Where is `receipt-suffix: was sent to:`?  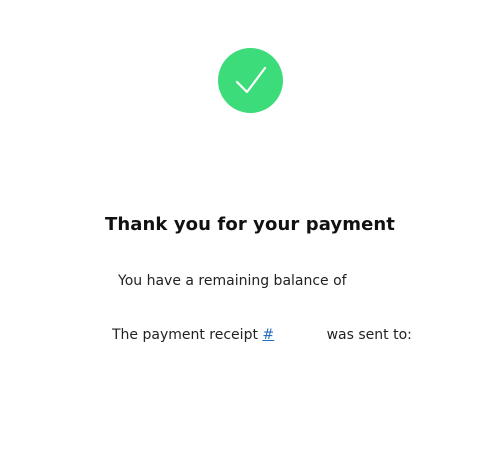
receipt-suffix: was sent to: is located at coordinates (369, 335).